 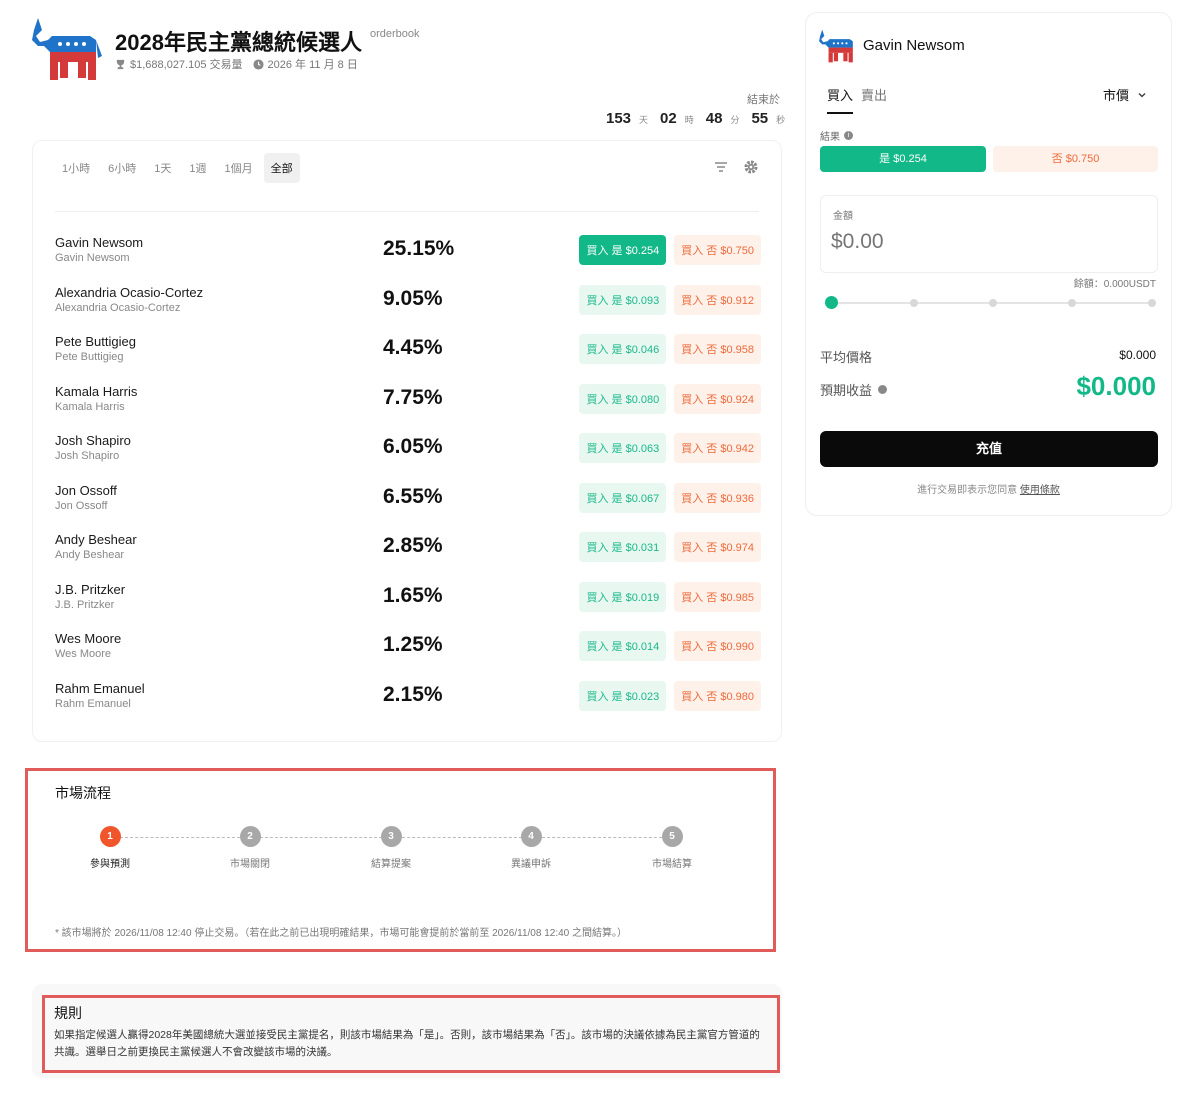 What do you see at coordinates (92, 258) in the screenshot?
I see `candidate-sub: Gavin Newsom` at bounding box center [92, 258].